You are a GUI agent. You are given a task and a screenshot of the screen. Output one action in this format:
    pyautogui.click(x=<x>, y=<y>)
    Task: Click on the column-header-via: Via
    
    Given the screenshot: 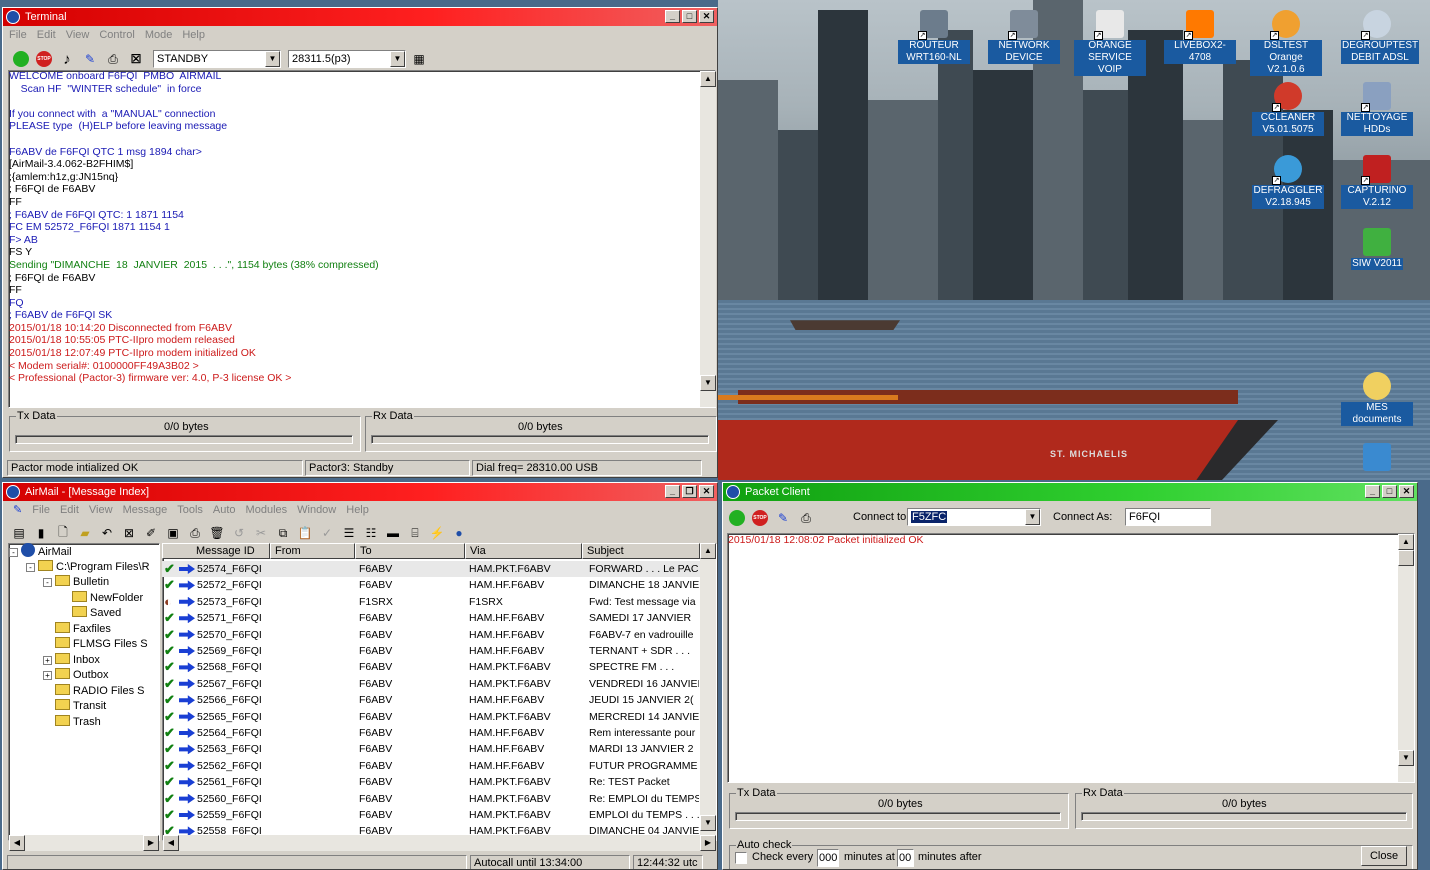 What is the action you would take?
    pyautogui.click(x=523, y=551)
    